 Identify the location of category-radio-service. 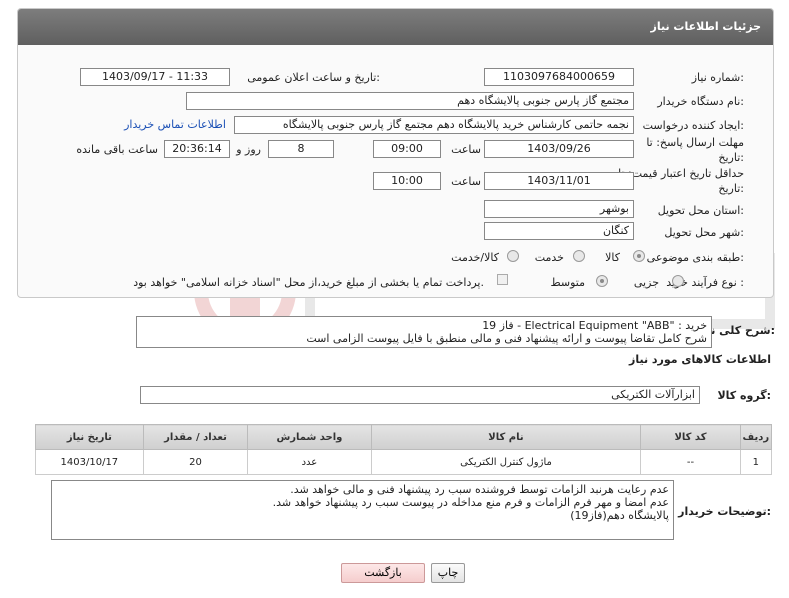
(579, 256).